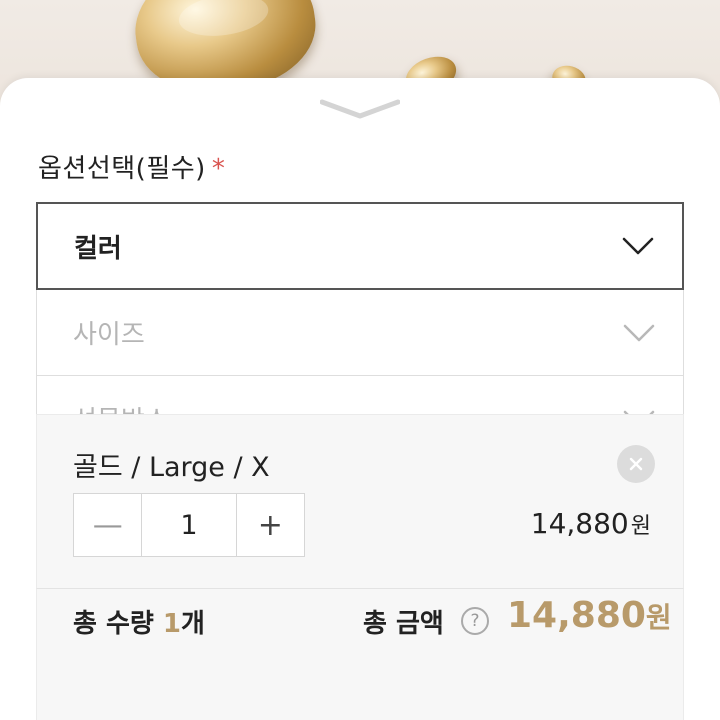  I want to click on option-section-title: 옵션선택(필수) *, so click(131, 166).